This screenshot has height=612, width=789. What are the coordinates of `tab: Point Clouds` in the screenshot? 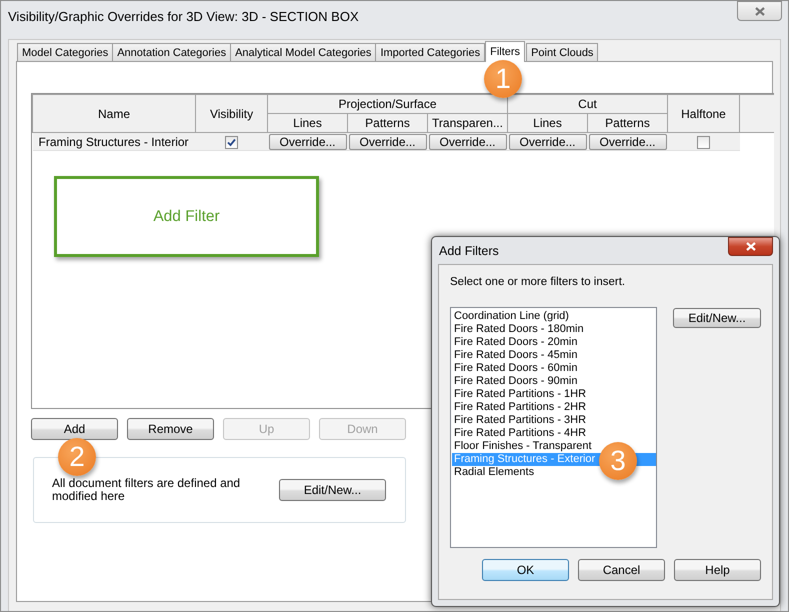 It's located at (562, 52).